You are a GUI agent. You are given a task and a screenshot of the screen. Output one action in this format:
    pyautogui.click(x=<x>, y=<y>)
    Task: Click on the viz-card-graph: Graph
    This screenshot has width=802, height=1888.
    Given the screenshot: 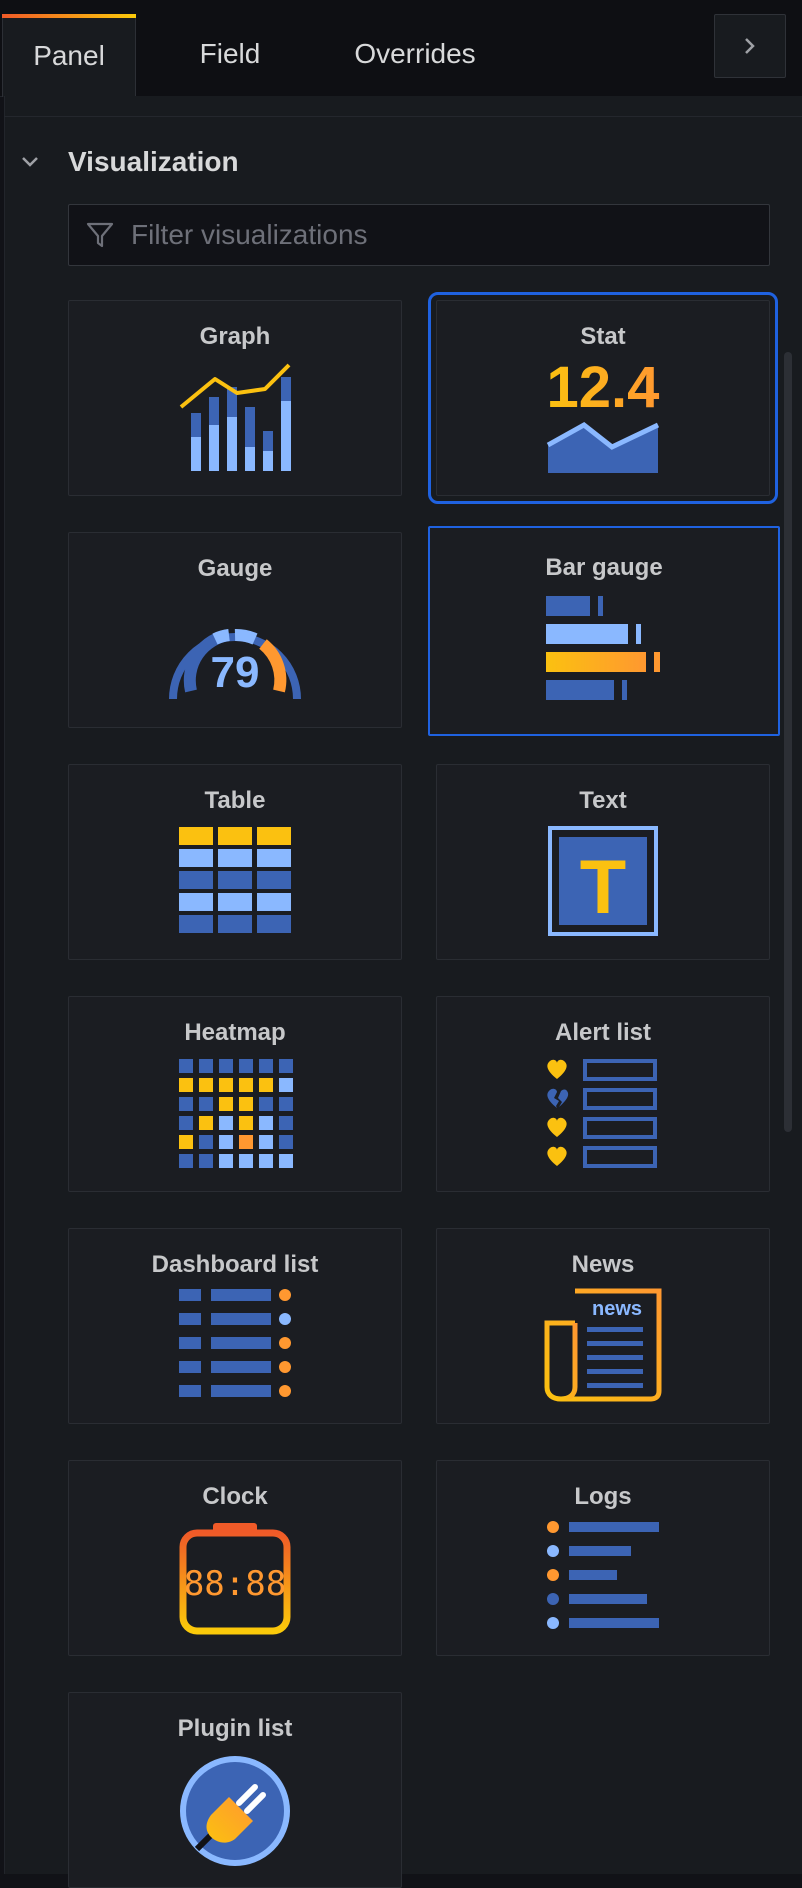 What is the action you would take?
    pyautogui.click(x=235, y=398)
    